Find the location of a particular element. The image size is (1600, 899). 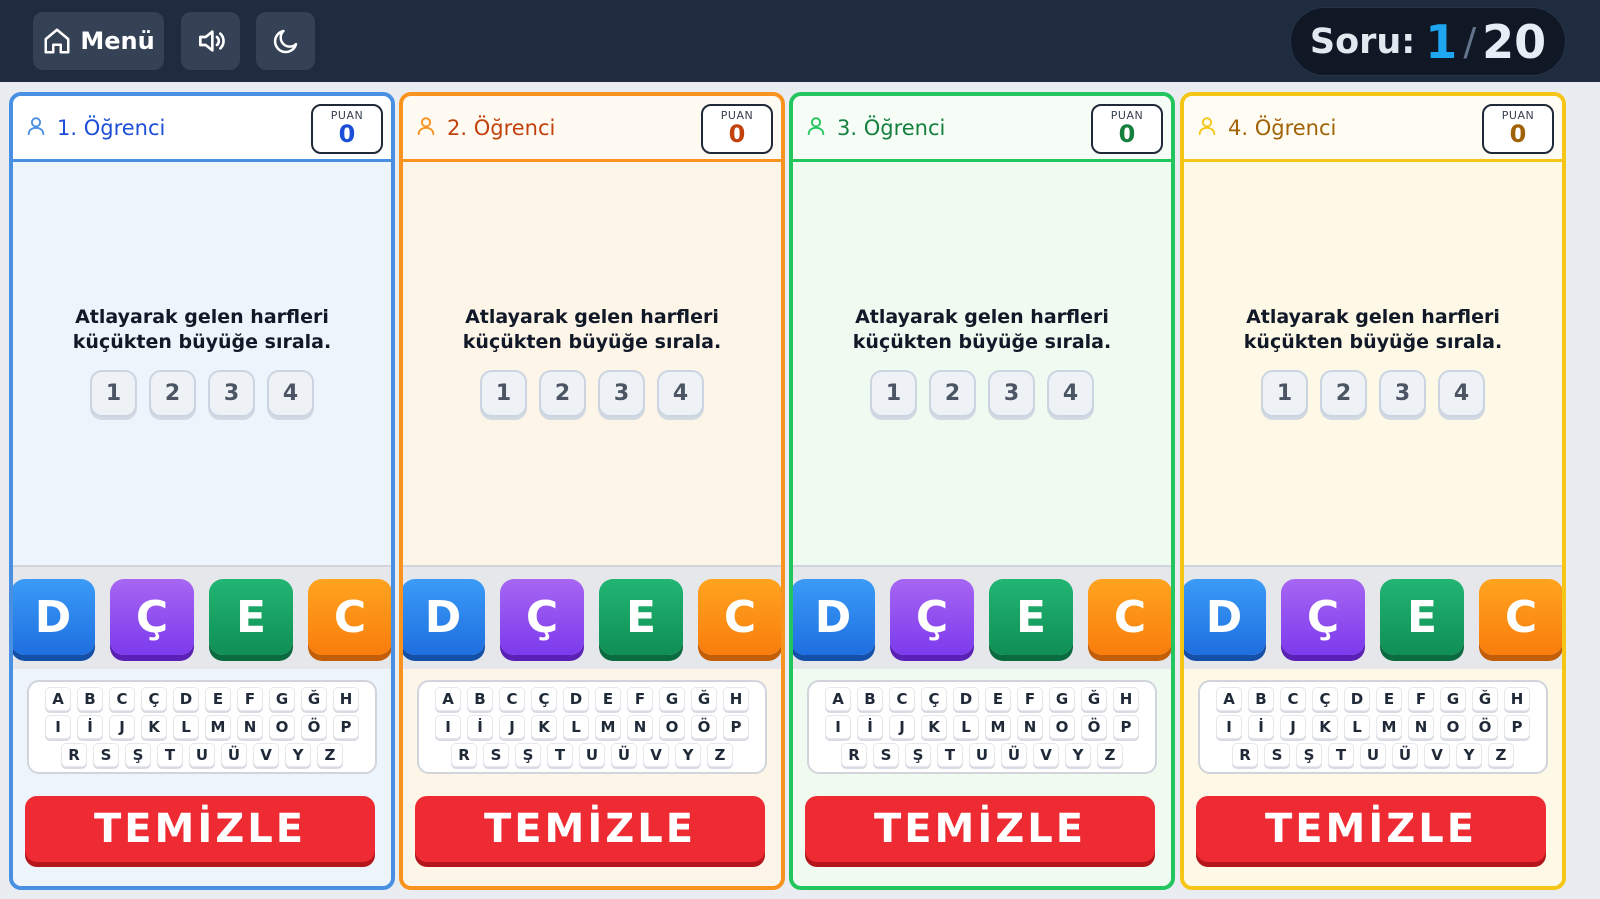

keyboard-key: R is located at coordinates (854, 755).